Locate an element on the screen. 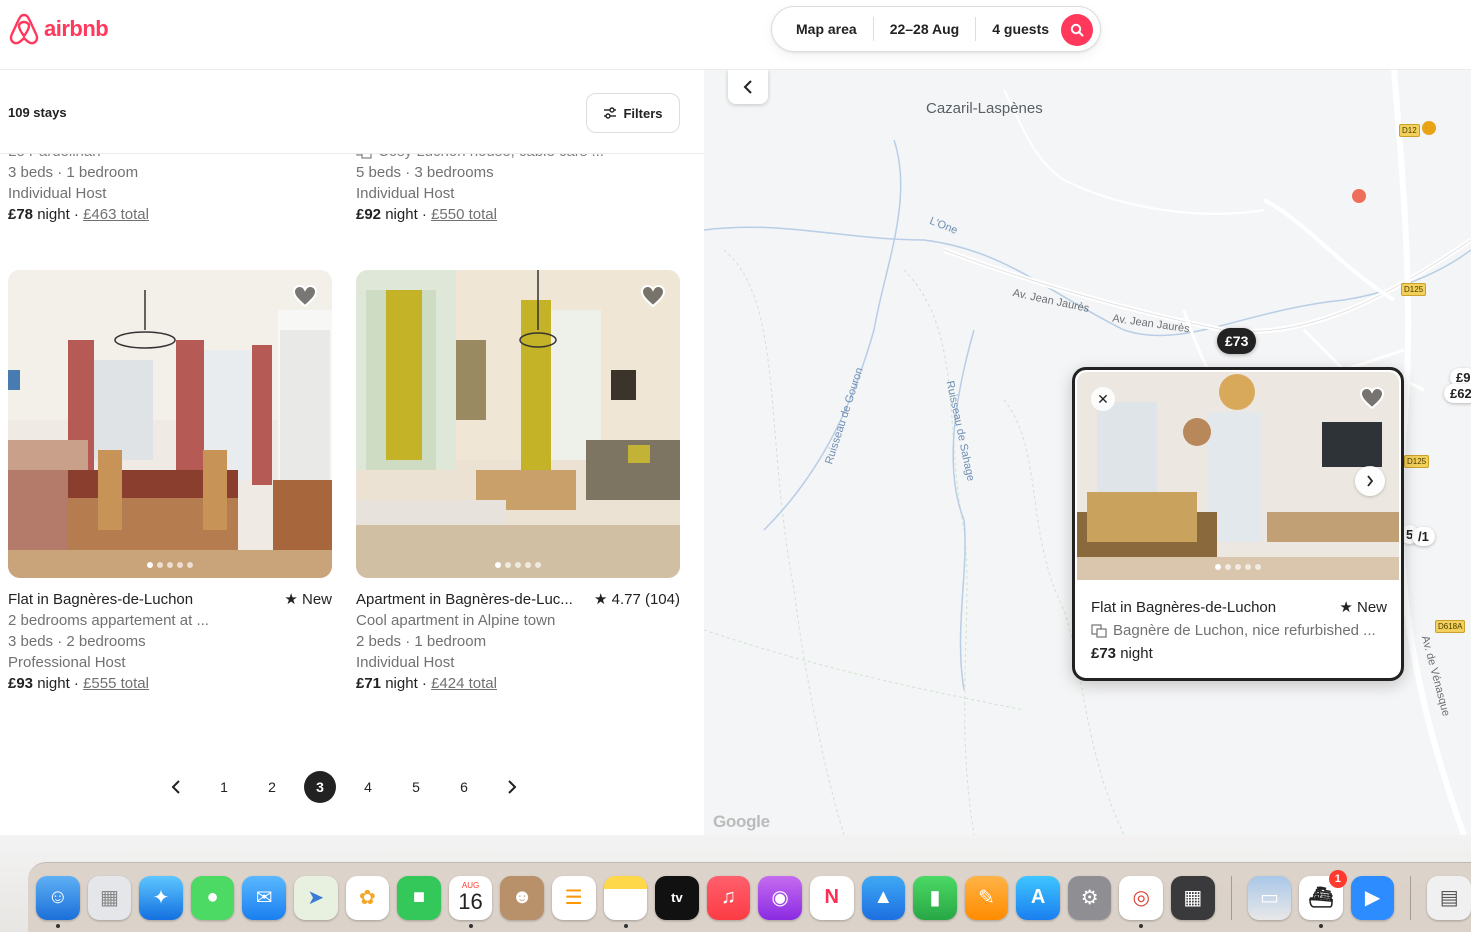  pages-icon: ✎ is located at coordinates (986, 897).